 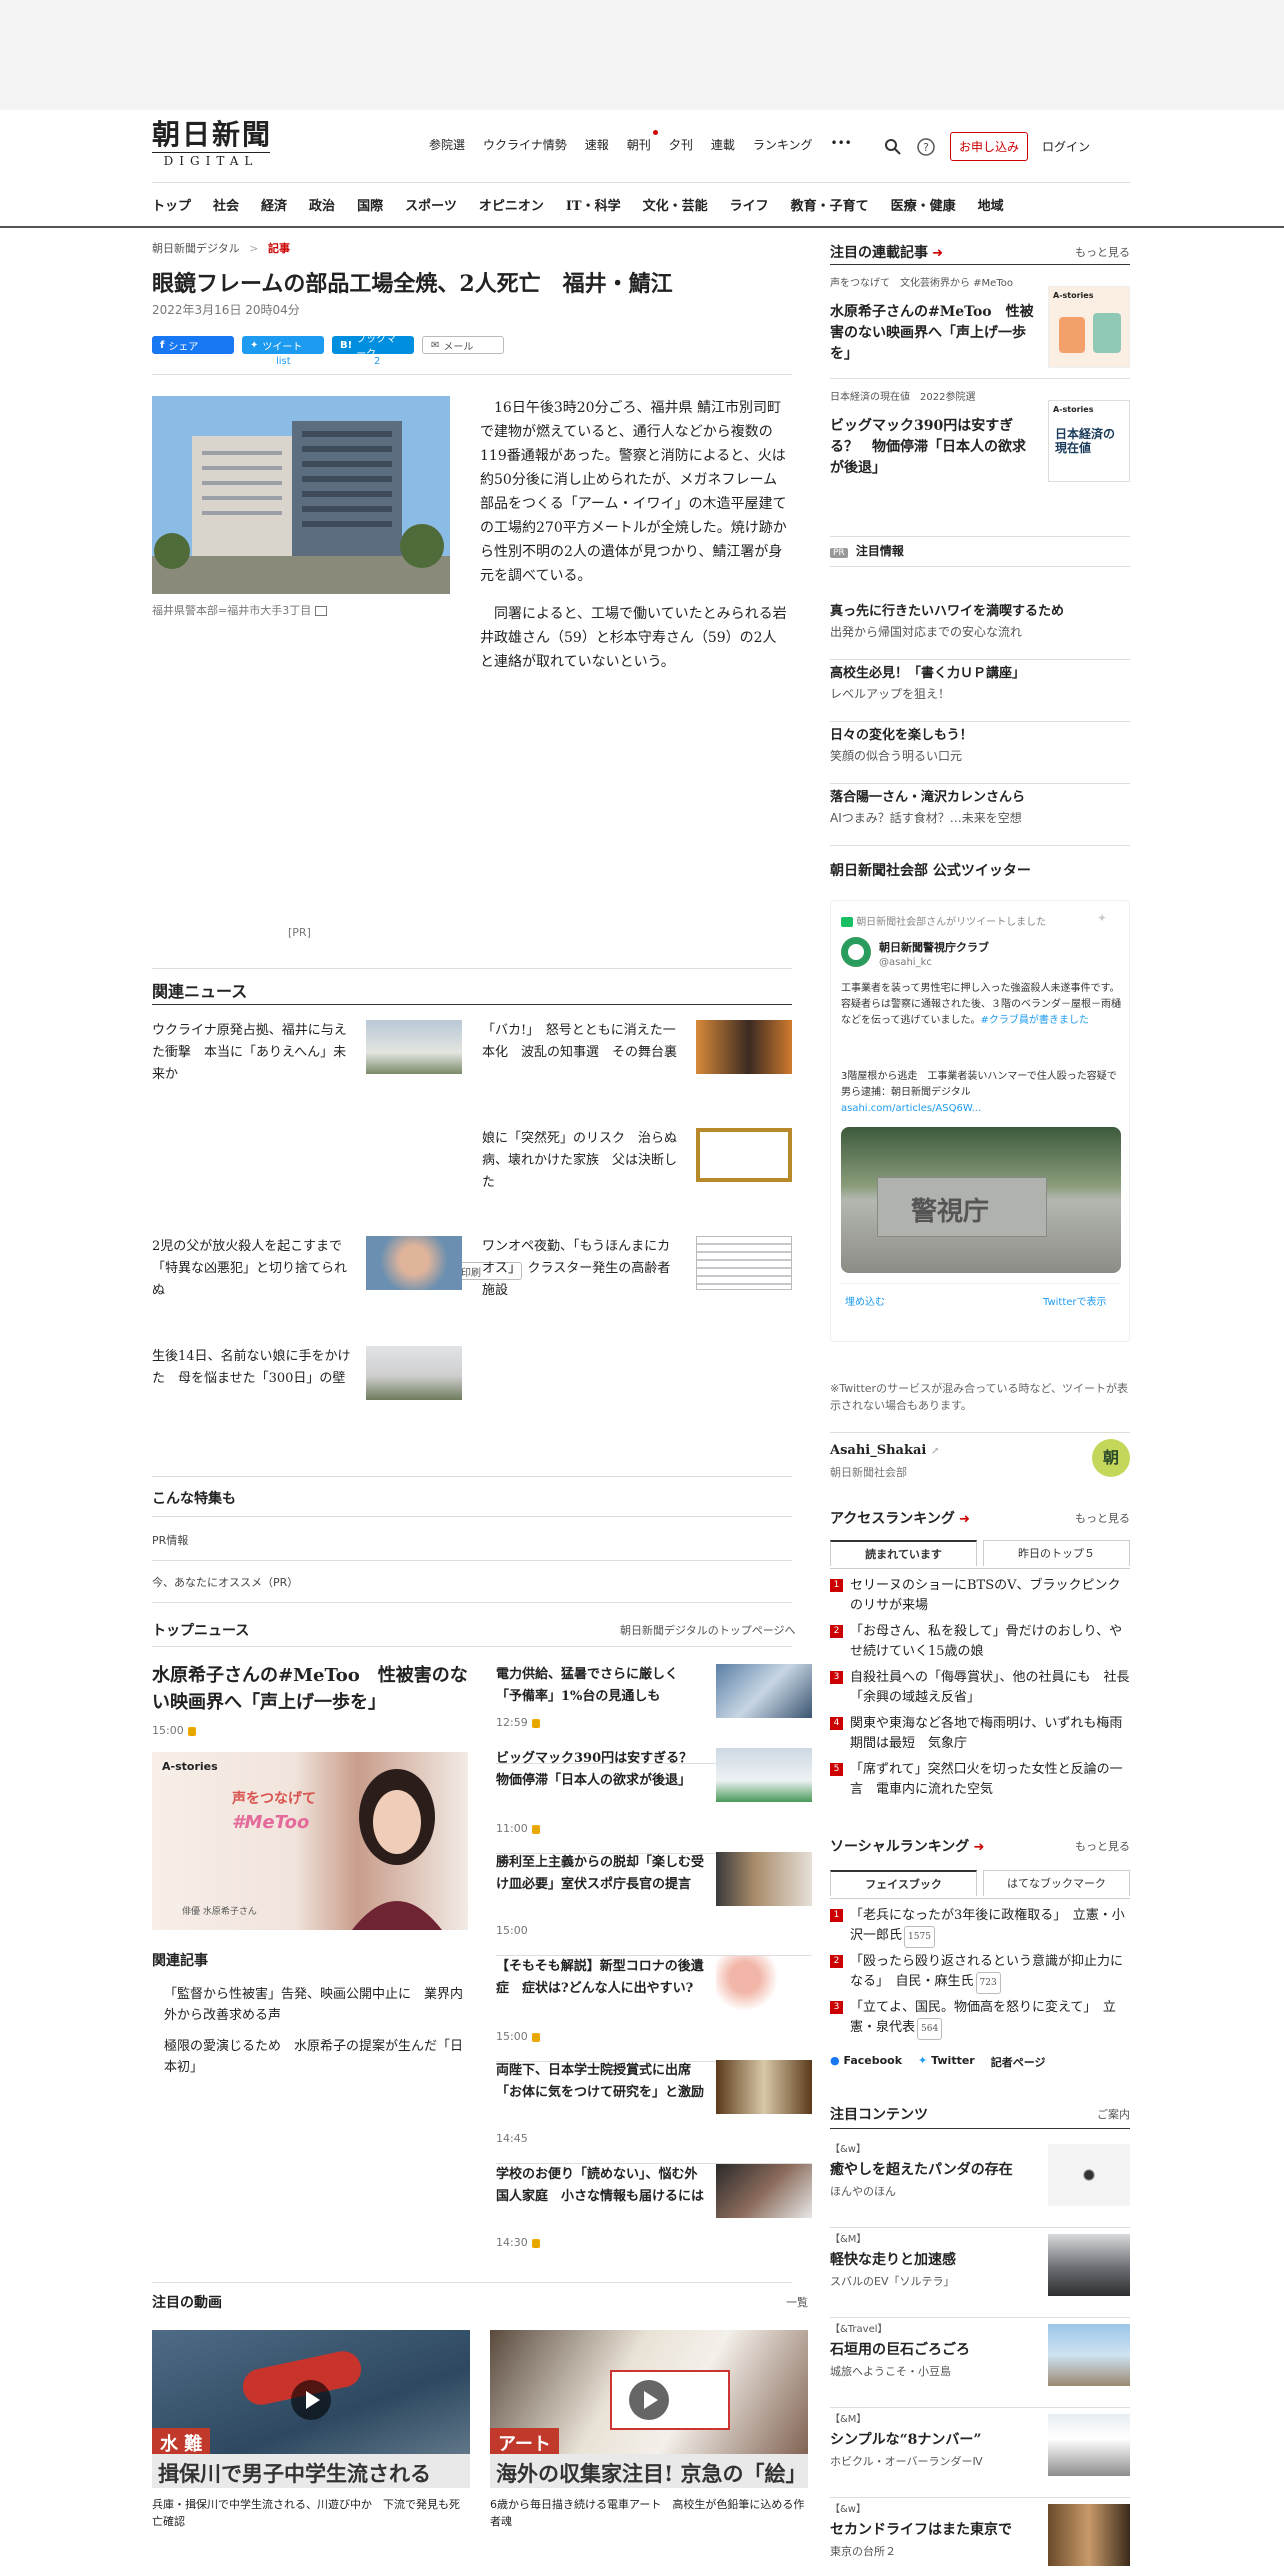 What do you see at coordinates (980, 1688) in the screenshot?
I see `ranking-item: 3 自殺社員への「侮辱賞状」、他の社員にも 社長「余興の域越え反省」` at bounding box center [980, 1688].